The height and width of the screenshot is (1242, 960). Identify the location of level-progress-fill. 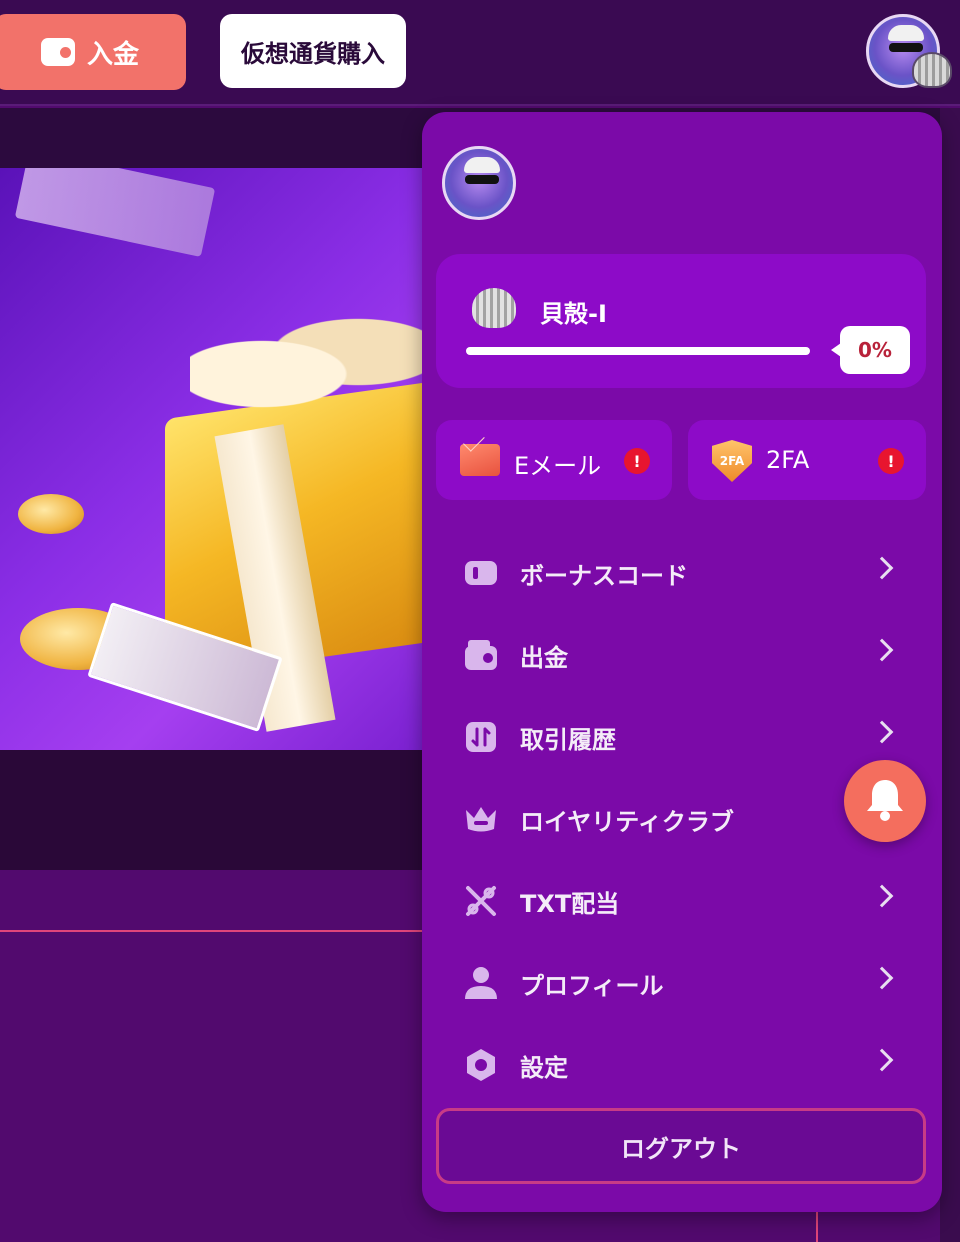
(638, 351).